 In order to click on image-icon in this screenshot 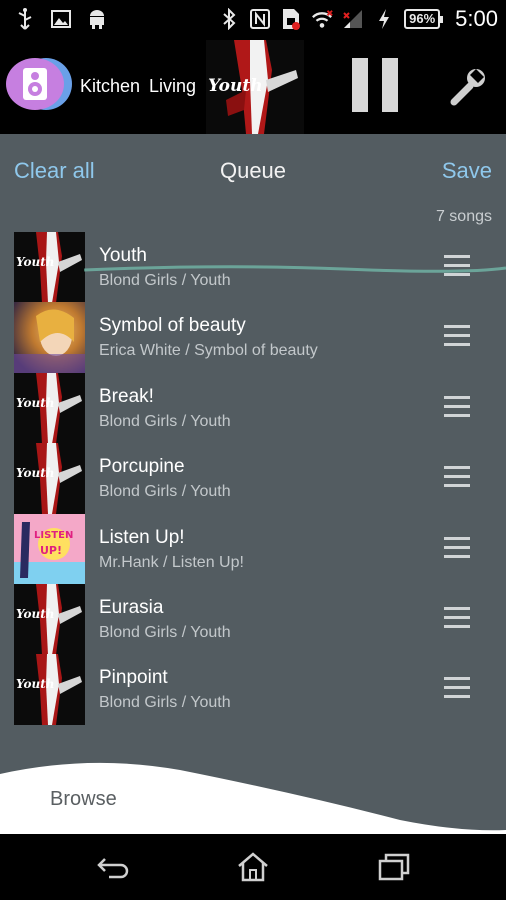, I will do `click(61, 19)`.